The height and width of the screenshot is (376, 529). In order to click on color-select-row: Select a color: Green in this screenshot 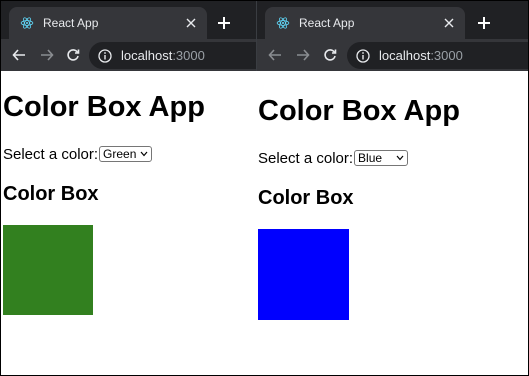, I will do `click(78, 154)`.